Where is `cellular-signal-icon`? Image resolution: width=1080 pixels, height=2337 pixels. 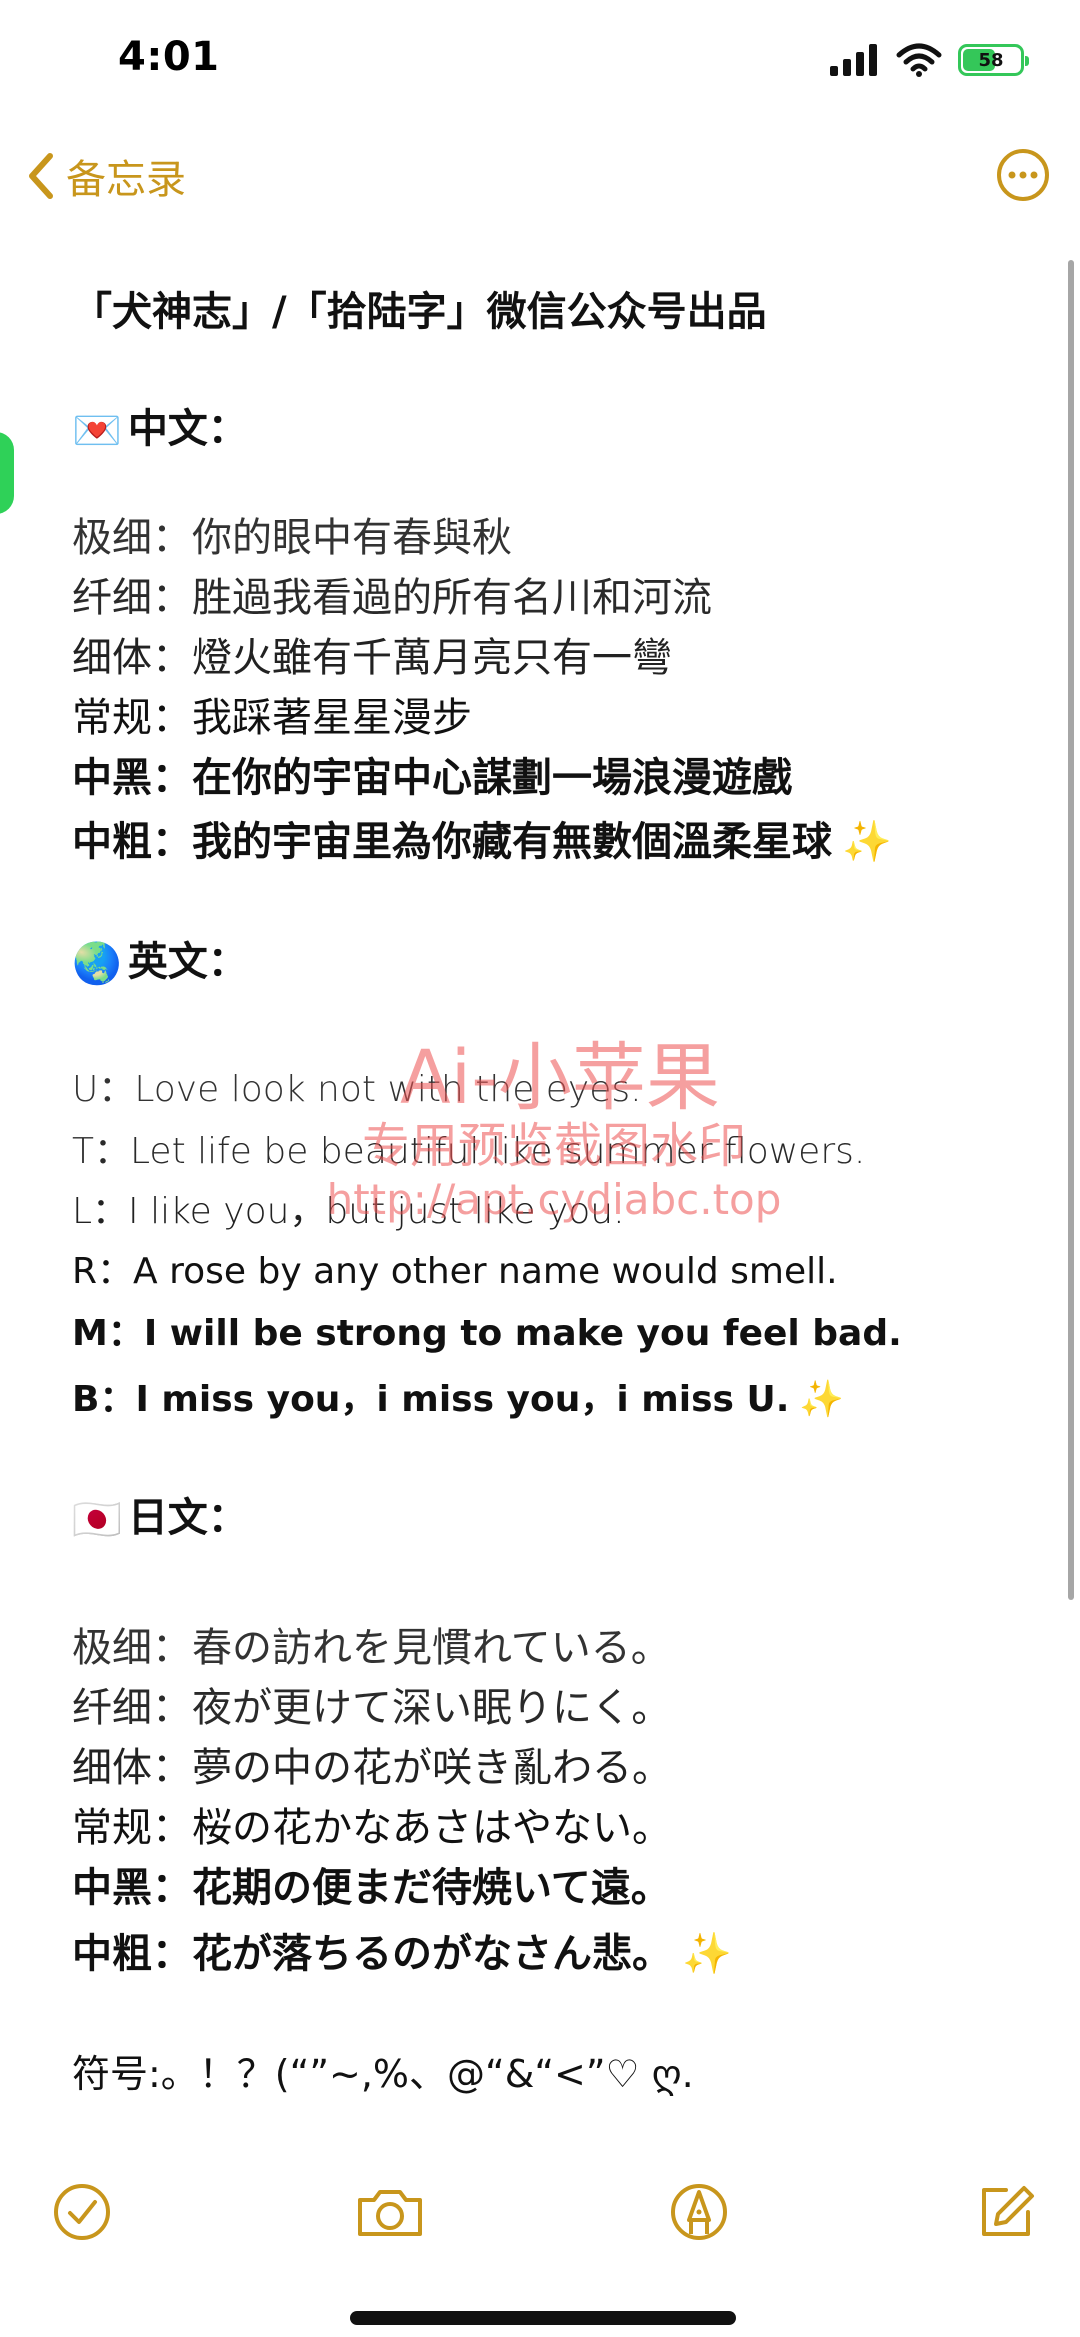 cellular-signal-icon is located at coordinates (853, 60).